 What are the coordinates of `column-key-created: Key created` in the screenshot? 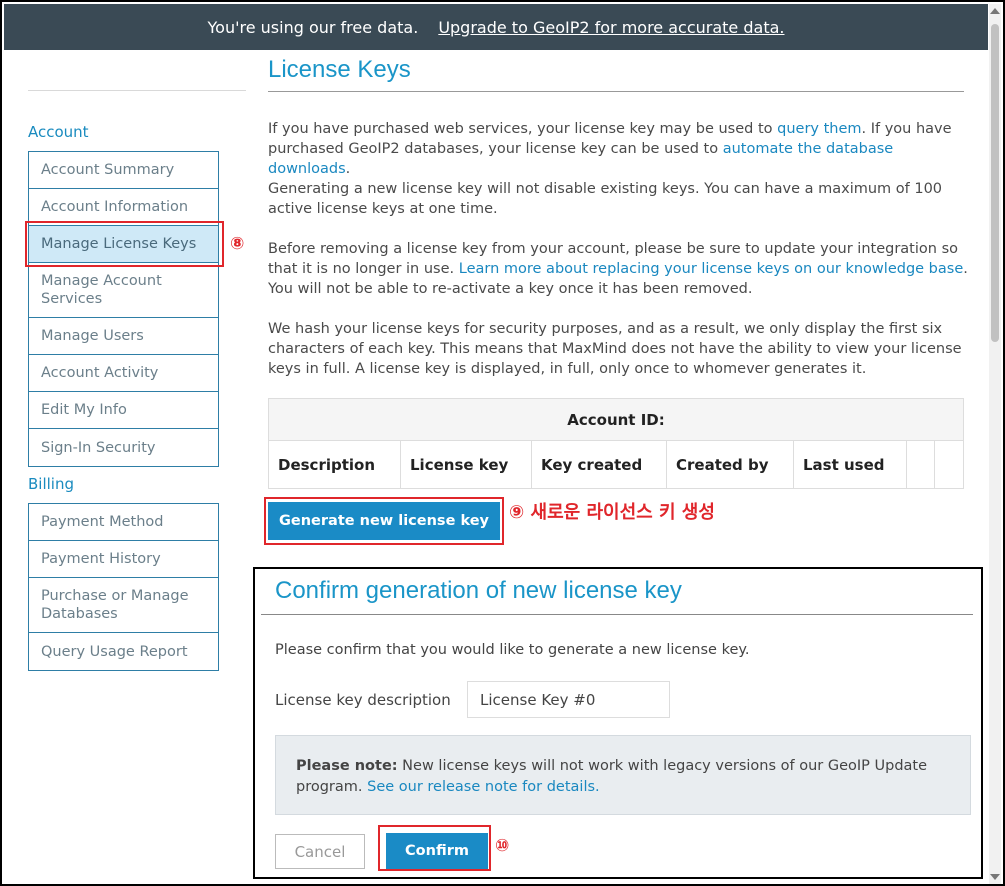 It's located at (599, 464).